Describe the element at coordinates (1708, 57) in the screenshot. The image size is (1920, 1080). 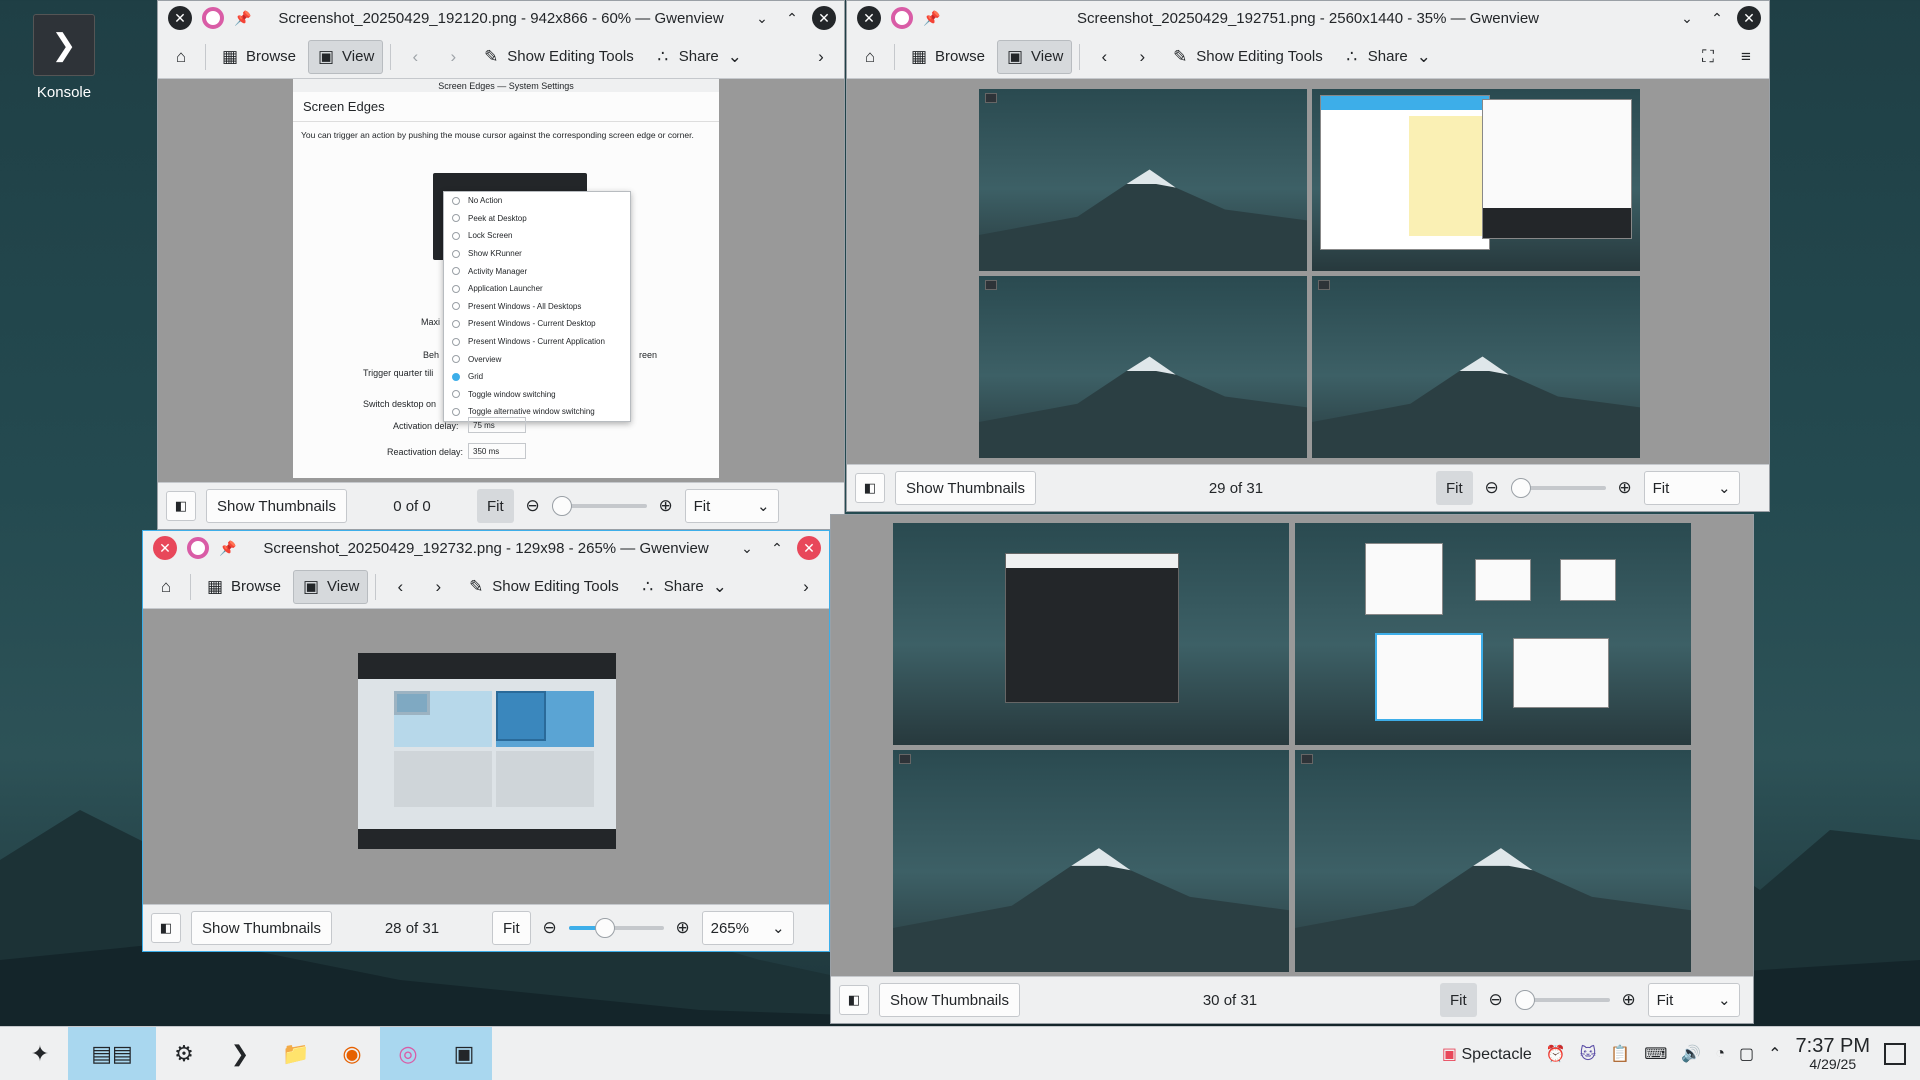
I see `fullscreen-button: ⛶` at that location.